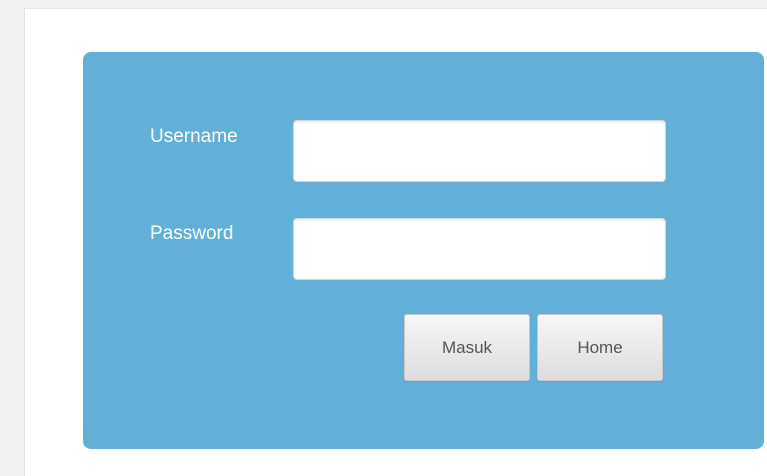 The width and height of the screenshot is (767, 476). What do you see at coordinates (600, 347) in the screenshot?
I see `home-button: Home` at bounding box center [600, 347].